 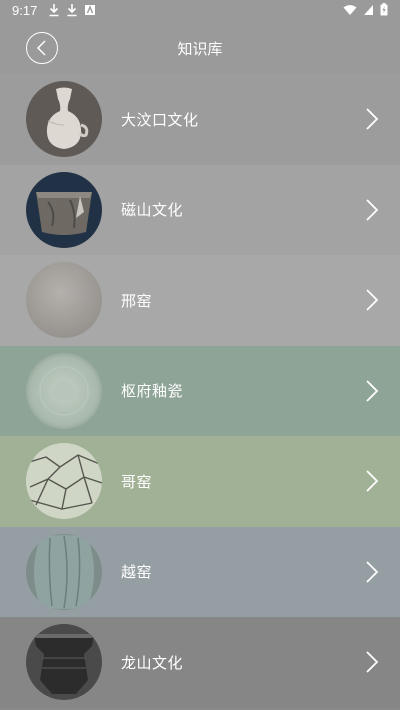 I want to click on white-pottery-jar-thumbnail, so click(x=64, y=119).